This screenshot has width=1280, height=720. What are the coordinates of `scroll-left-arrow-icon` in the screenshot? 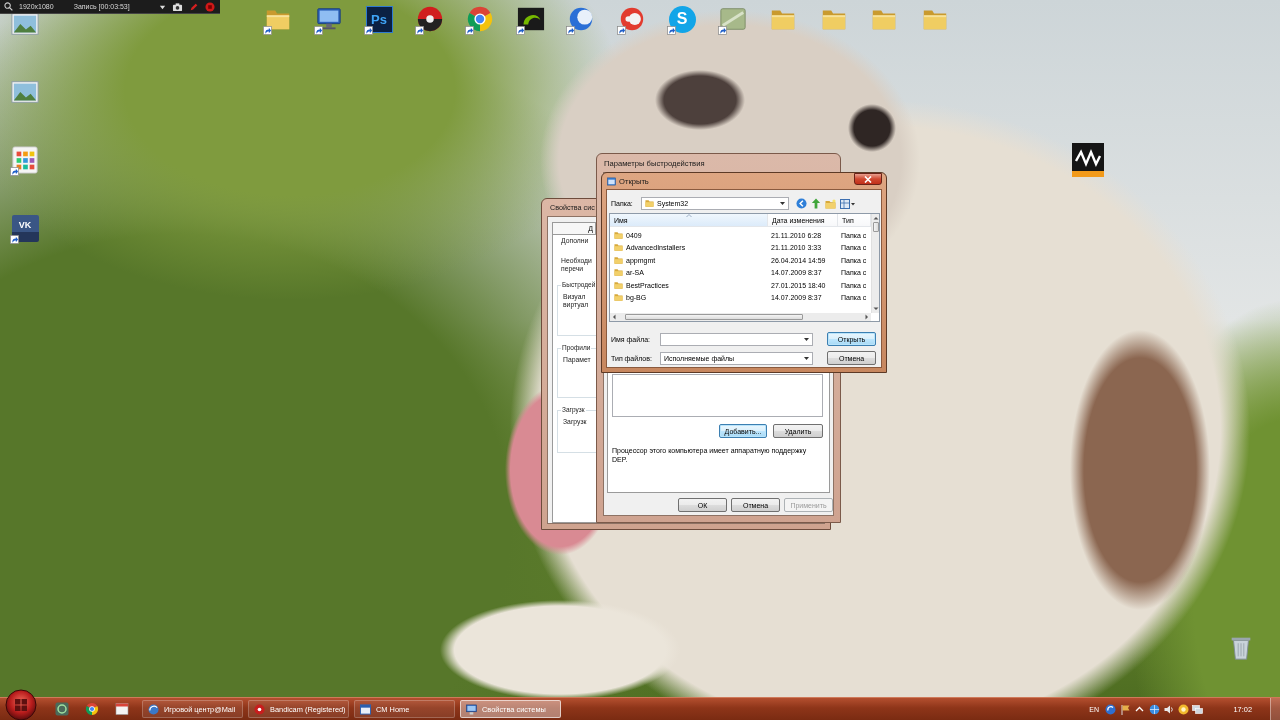 It's located at (614, 317).